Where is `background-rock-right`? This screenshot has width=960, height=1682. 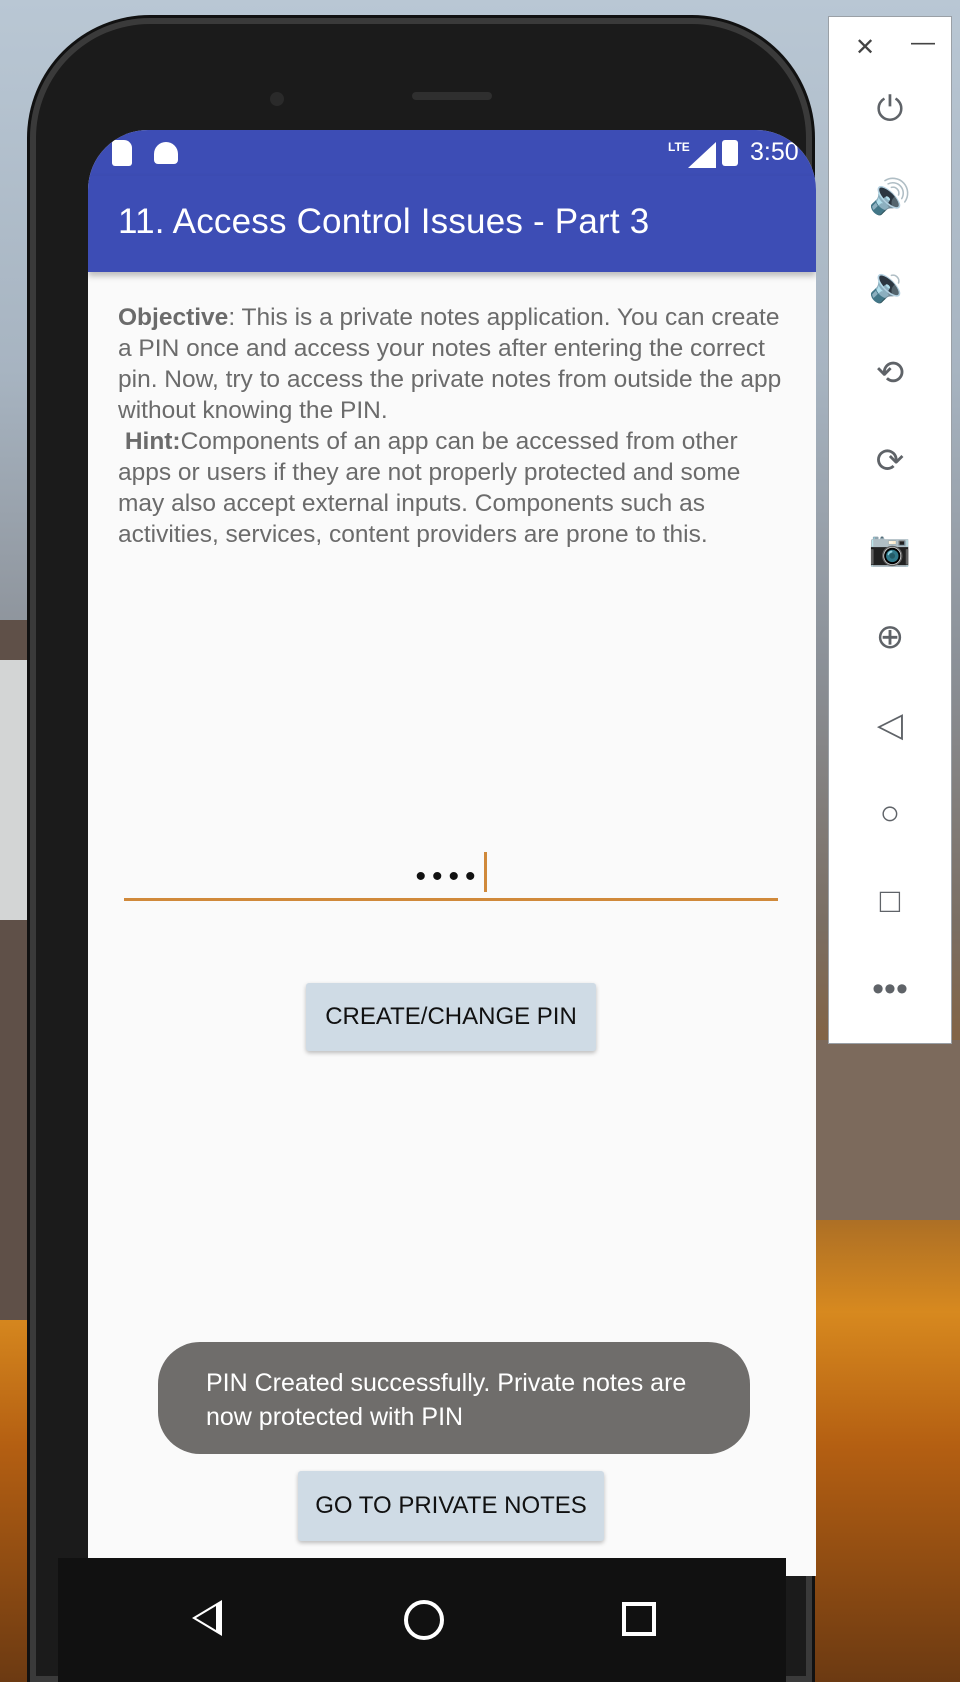
background-rock-right is located at coordinates (886, 1130).